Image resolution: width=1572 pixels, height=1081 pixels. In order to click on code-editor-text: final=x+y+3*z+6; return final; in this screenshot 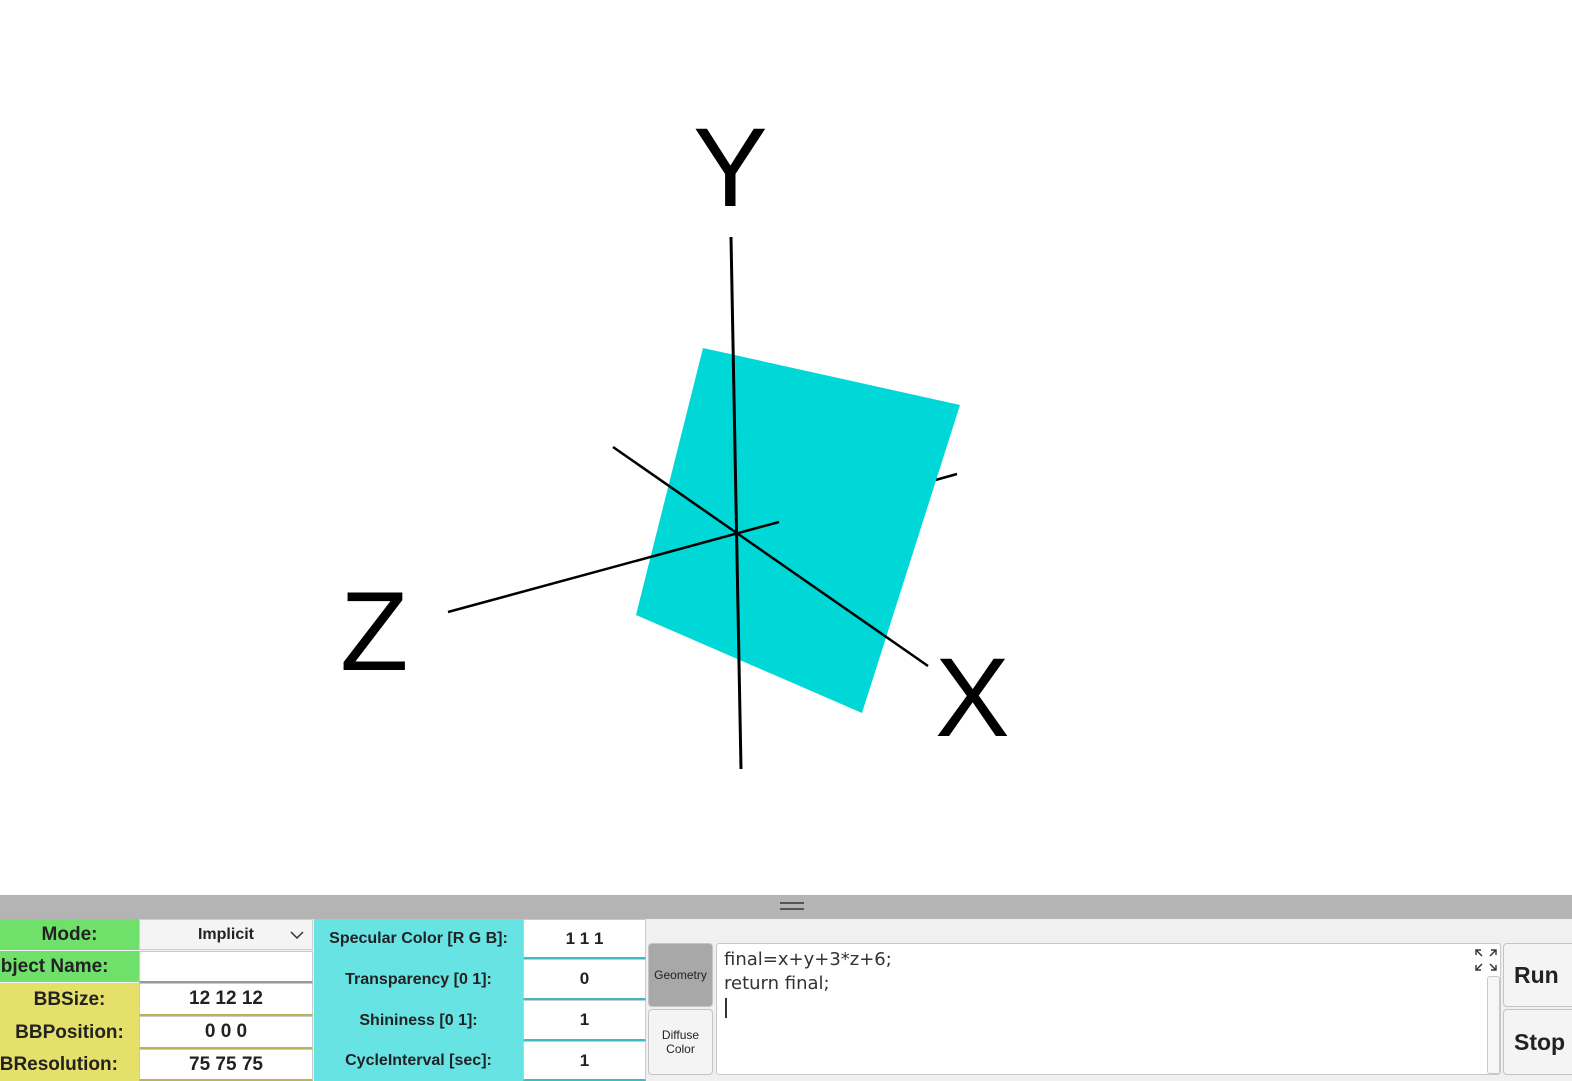, I will do `click(808, 972)`.